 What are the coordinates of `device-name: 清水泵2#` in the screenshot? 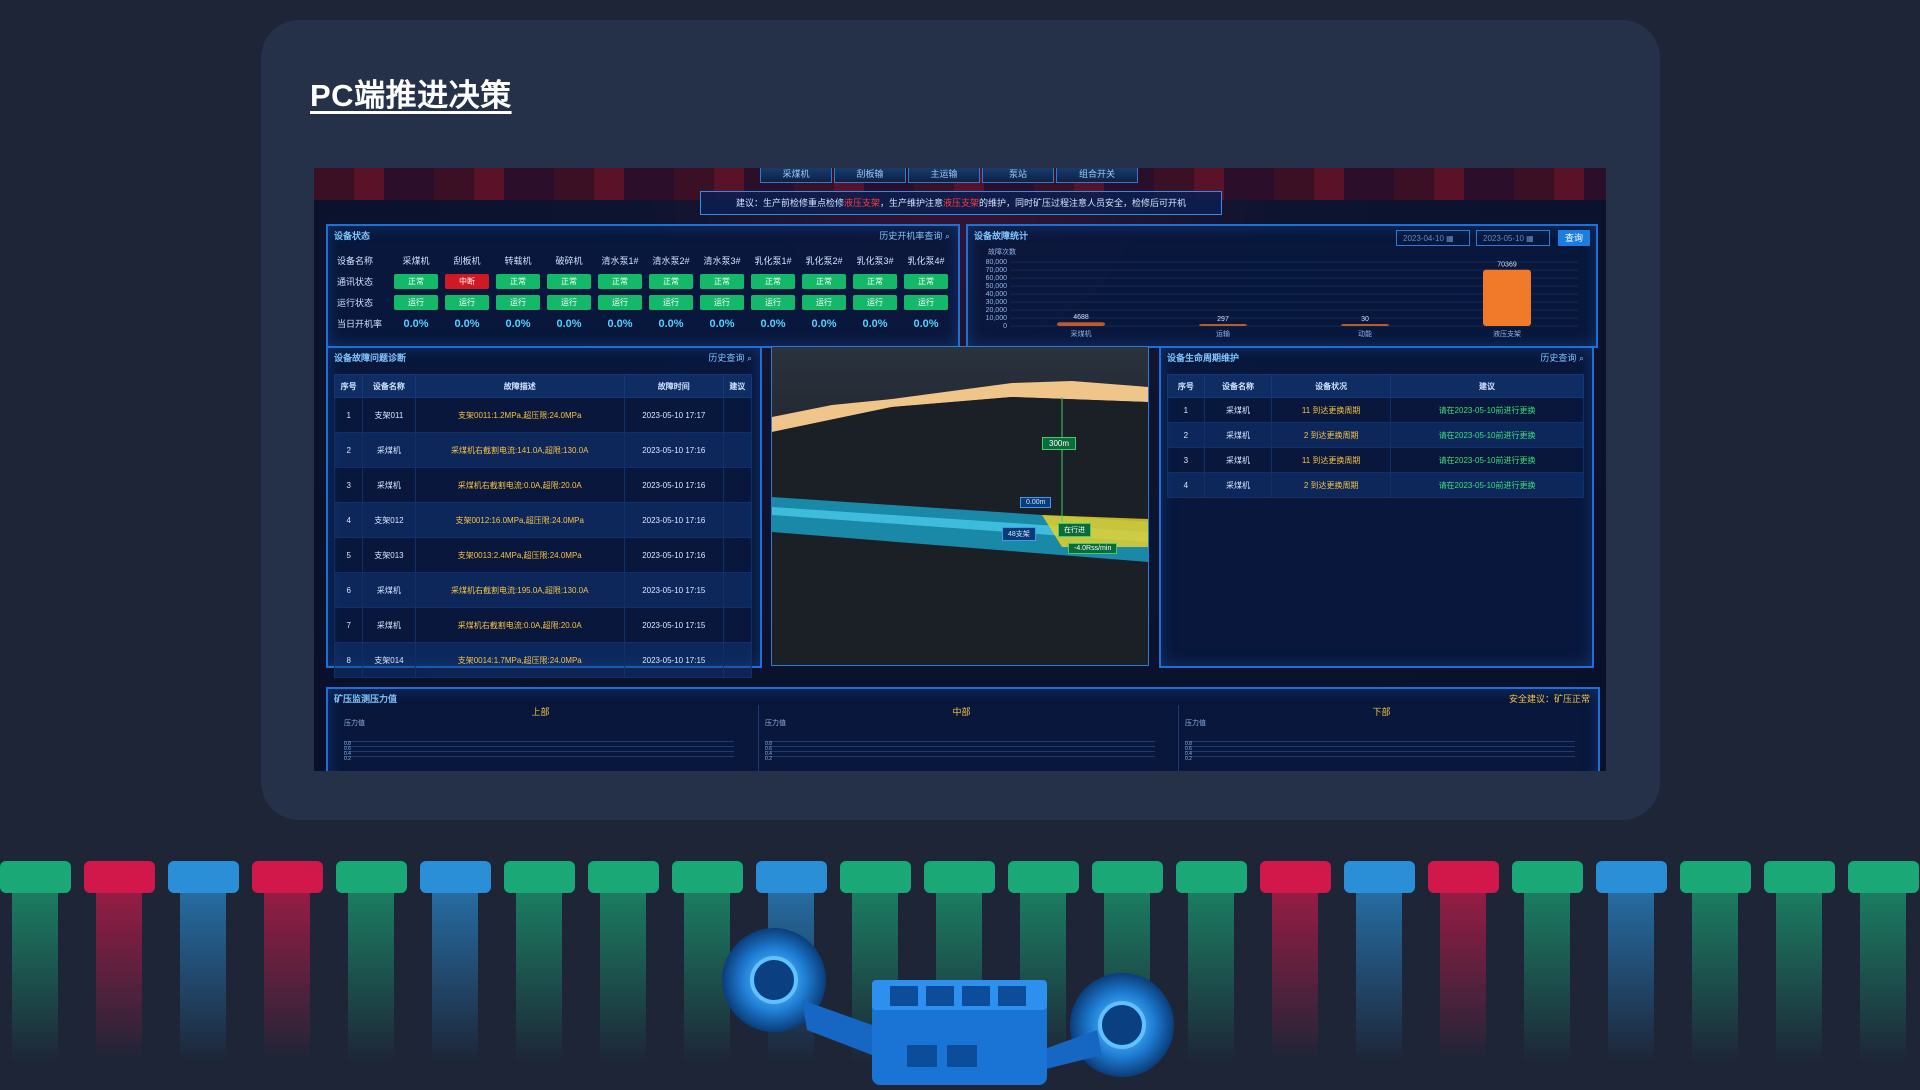 It's located at (671, 261).